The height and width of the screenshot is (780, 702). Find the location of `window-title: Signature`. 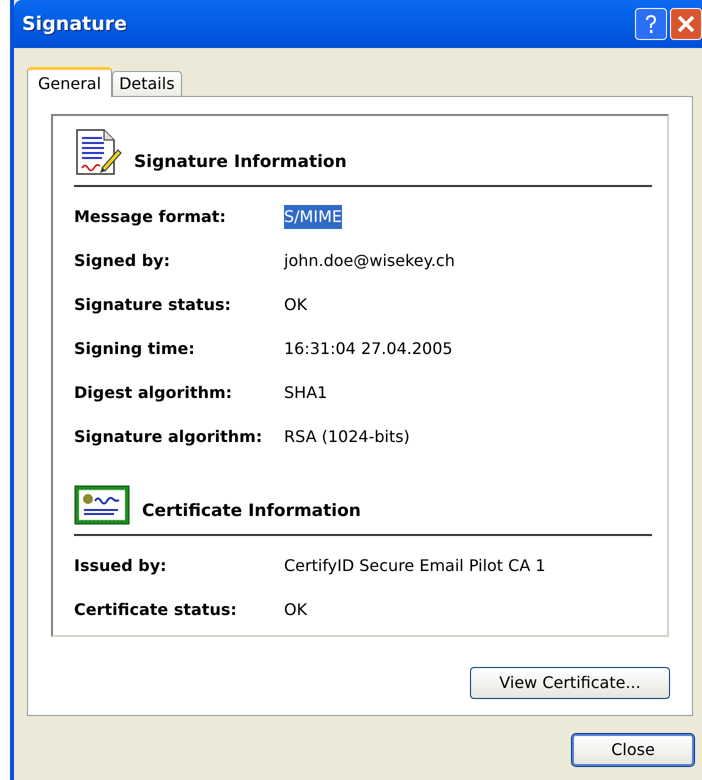

window-title: Signature is located at coordinates (75, 24).